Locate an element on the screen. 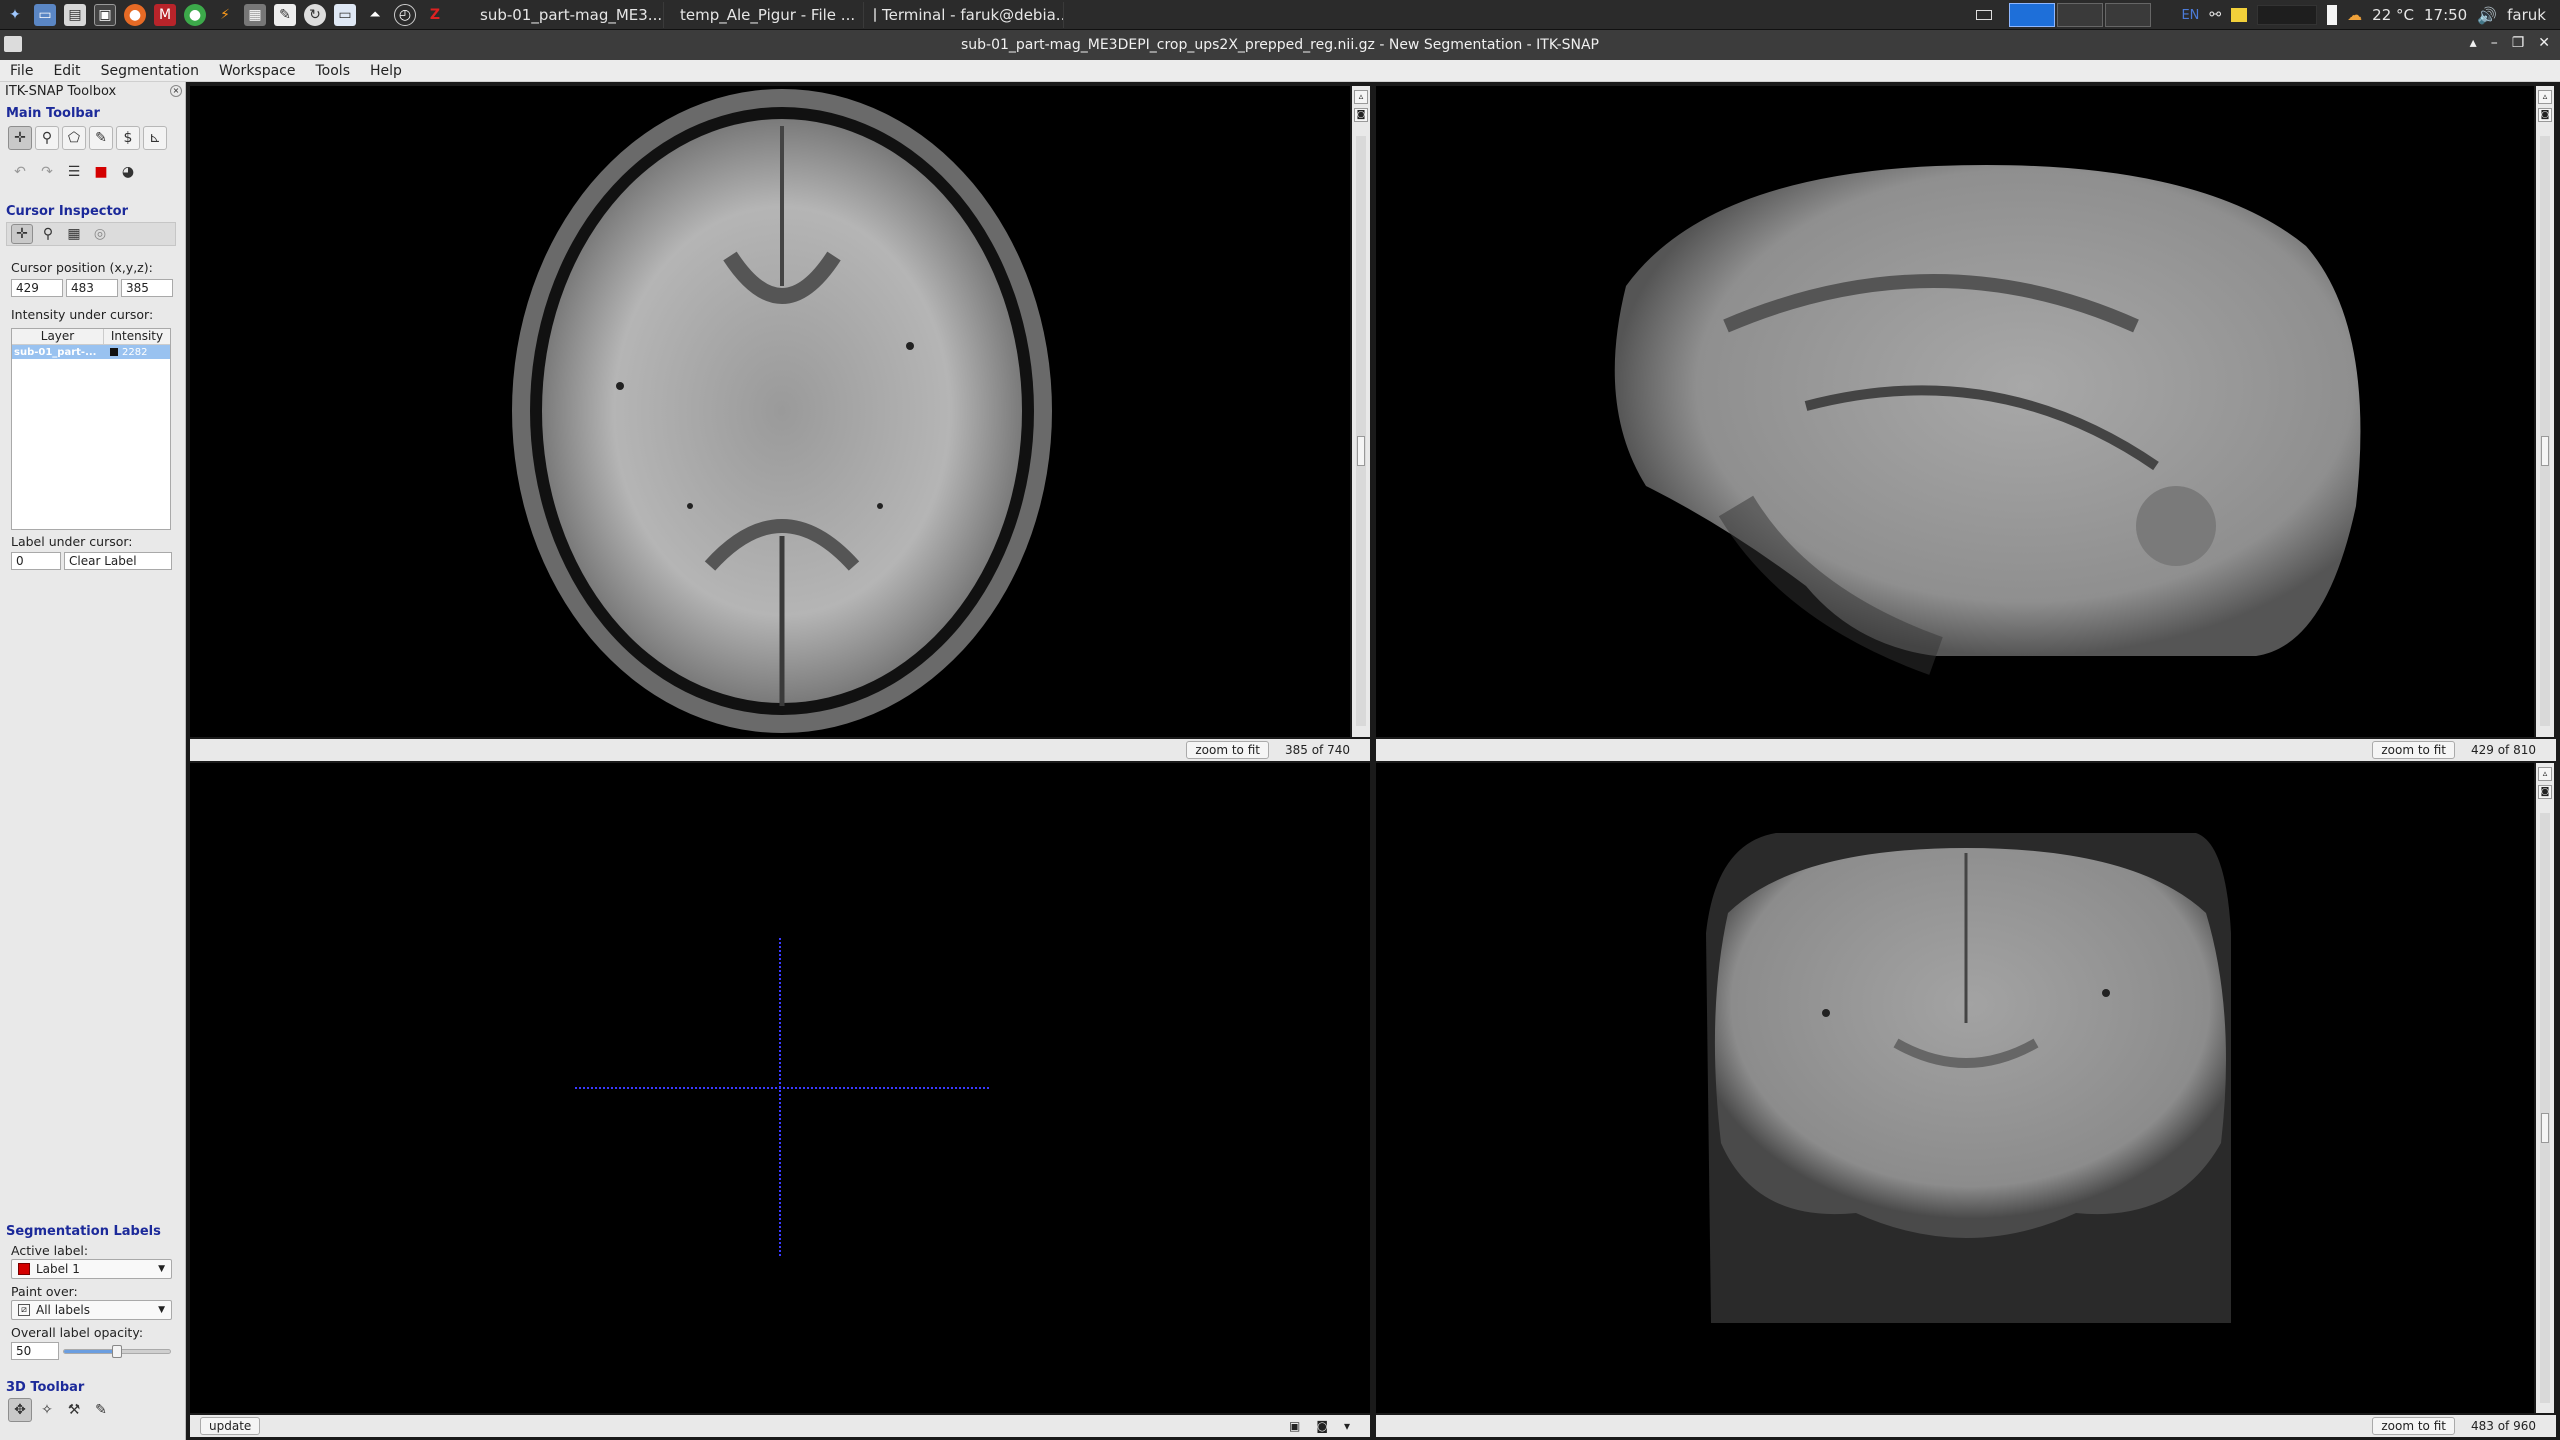 The image size is (2560, 1440). axial-slice-scrollbar is located at coordinates (1361, 431).